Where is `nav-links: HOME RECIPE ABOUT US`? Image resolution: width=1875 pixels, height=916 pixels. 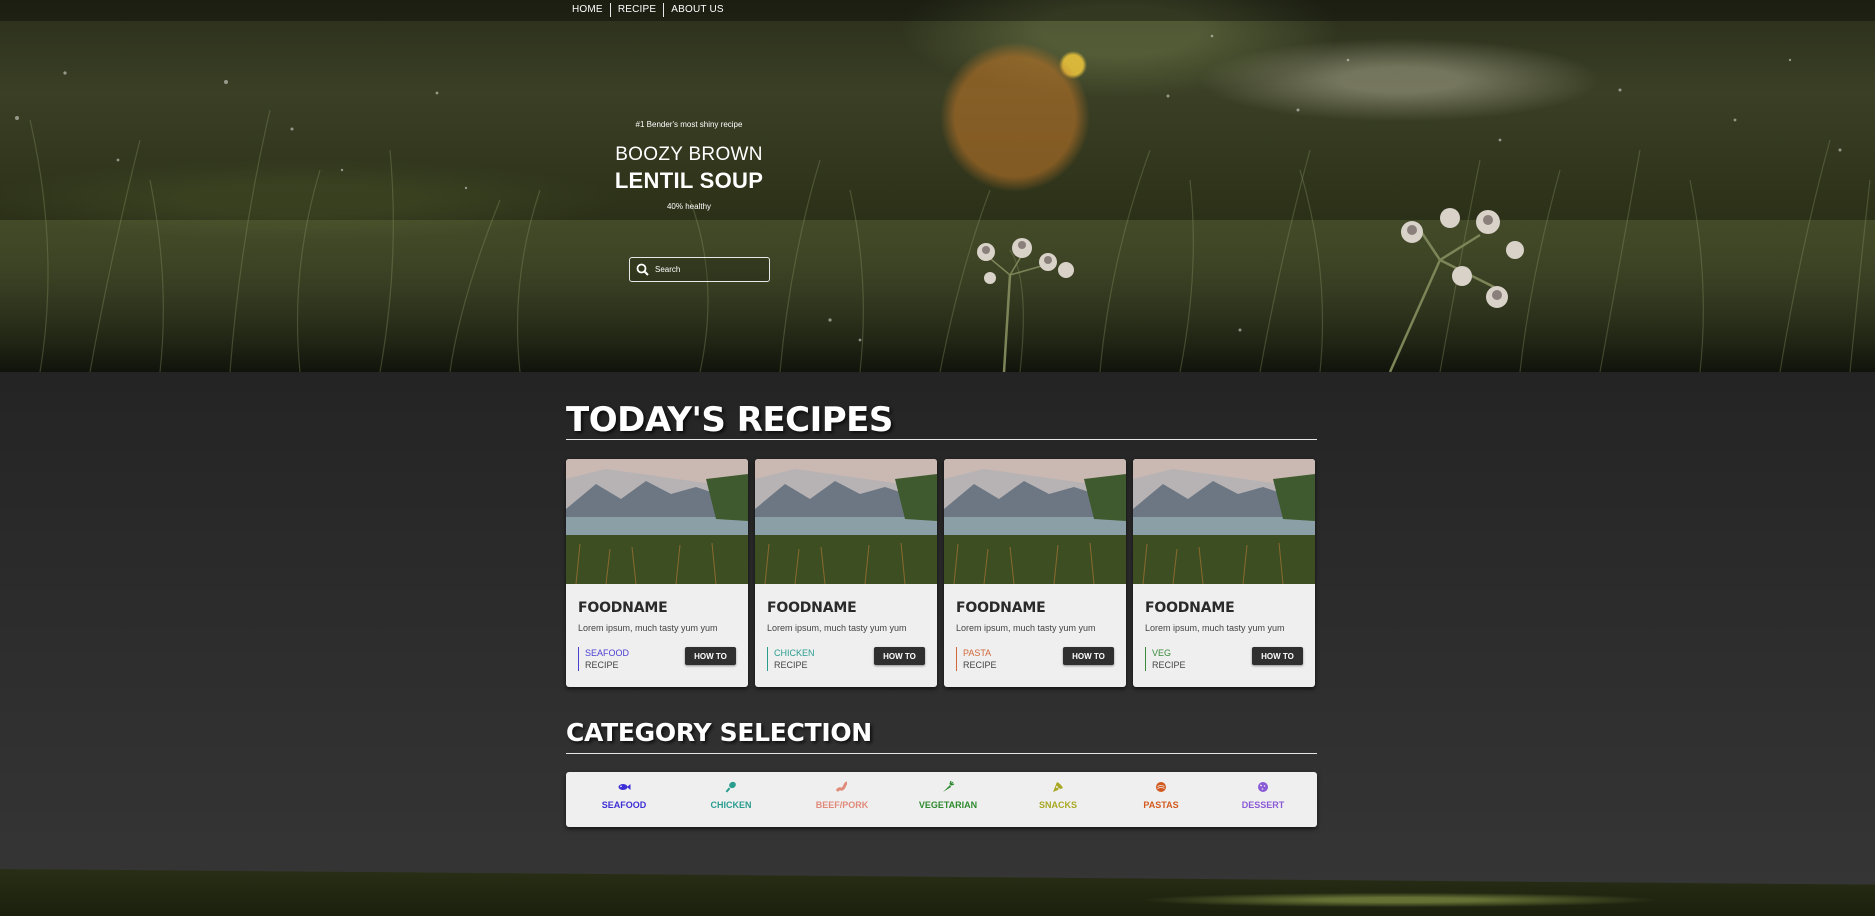
nav-links: HOME RECIPE ABOUT US is located at coordinates (648, 10).